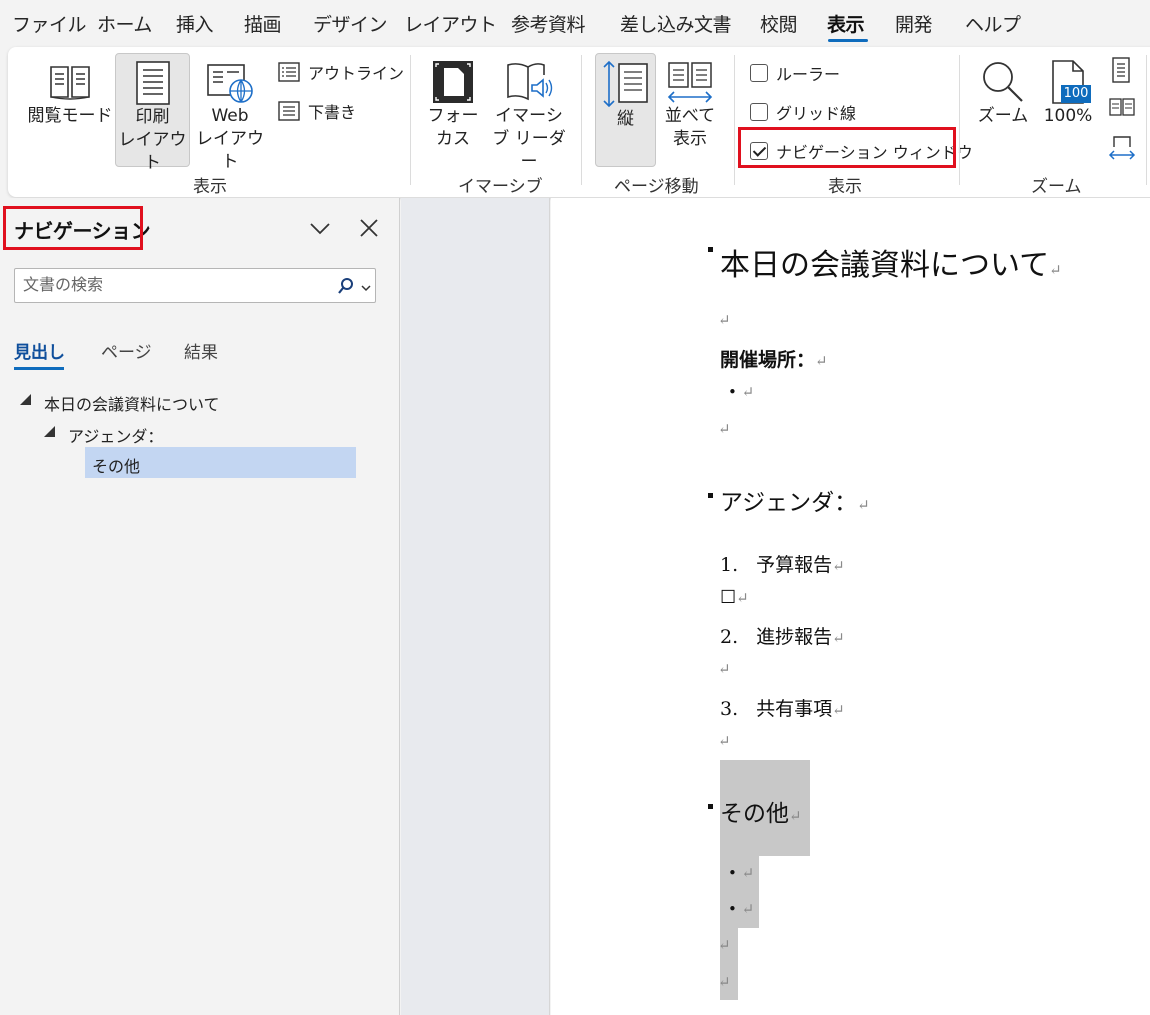 The width and height of the screenshot is (1150, 1015). I want to click on menu-review: 校閲, so click(779, 23).